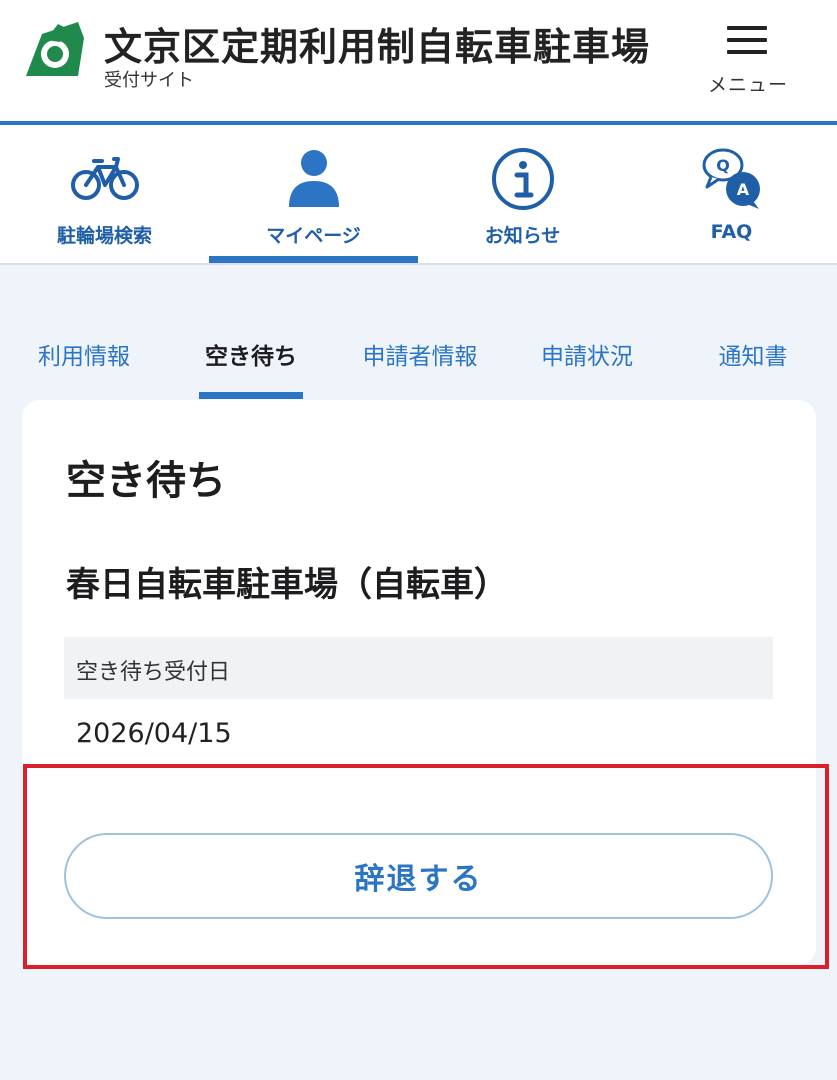  What do you see at coordinates (587, 357) in the screenshot?
I see `tab-label: 申請状況` at bounding box center [587, 357].